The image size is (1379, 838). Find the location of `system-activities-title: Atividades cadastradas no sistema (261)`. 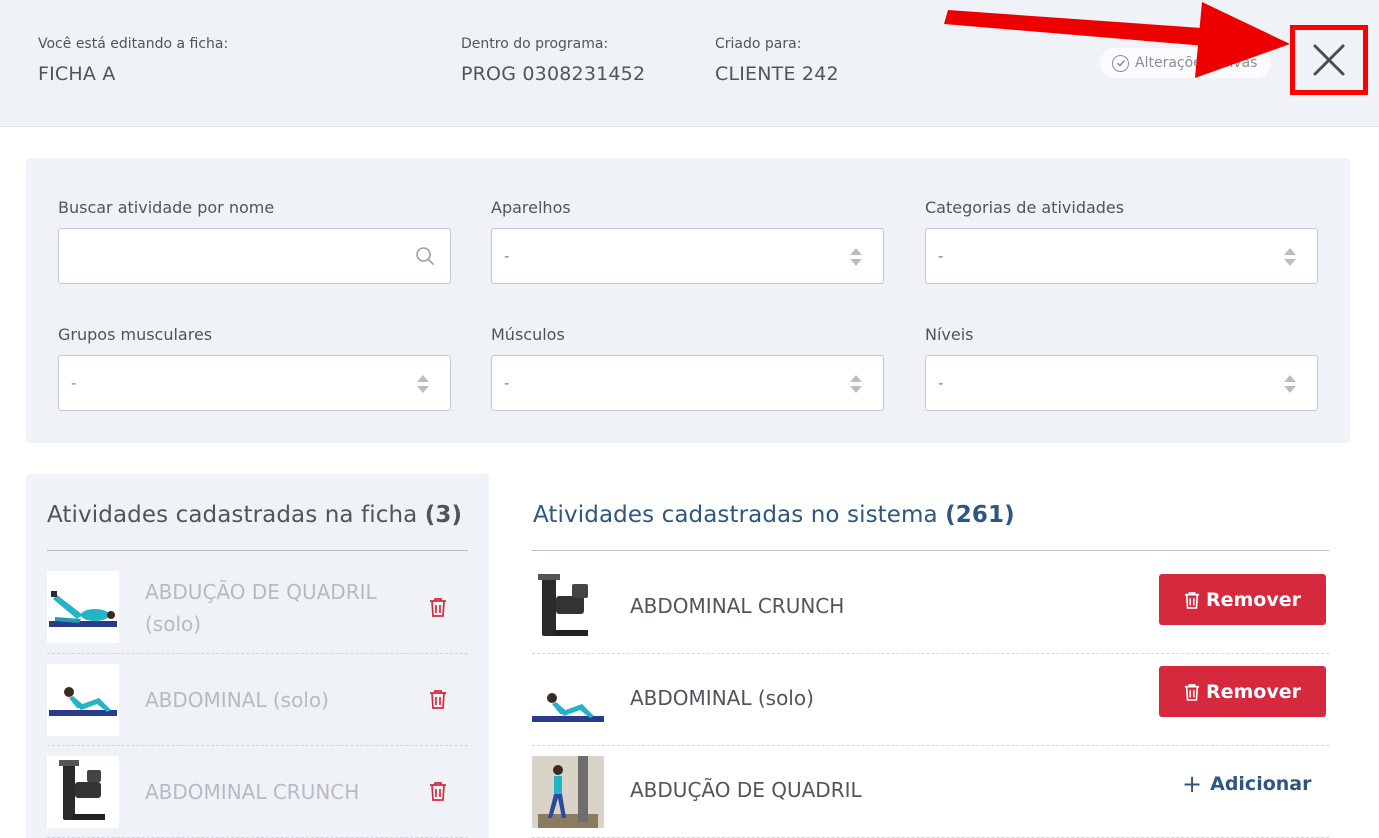

system-activities-title: Atividades cadastradas no sistema (261) is located at coordinates (774, 515).